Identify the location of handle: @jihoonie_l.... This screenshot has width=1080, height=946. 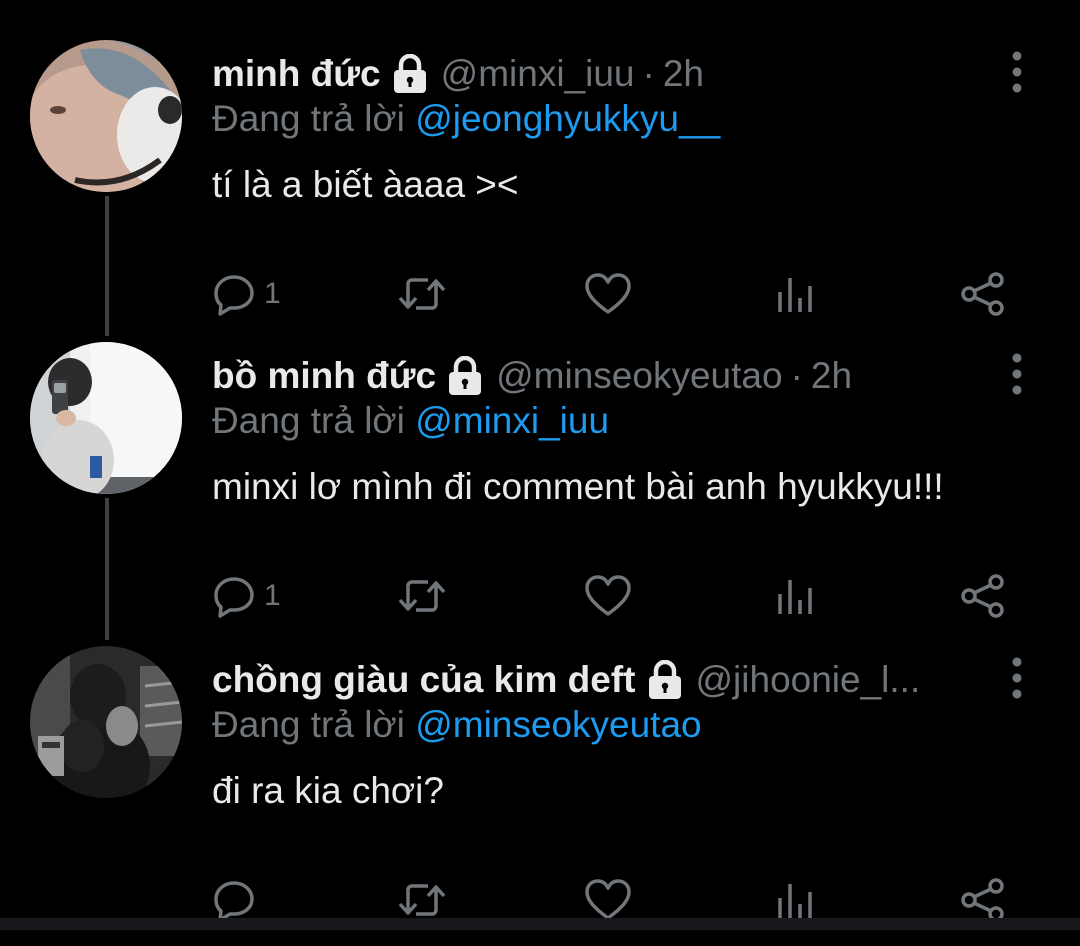
(808, 680).